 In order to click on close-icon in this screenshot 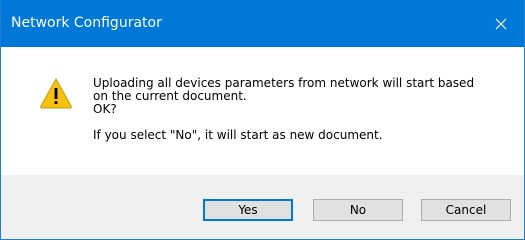, I will do `click(501, 24)`.